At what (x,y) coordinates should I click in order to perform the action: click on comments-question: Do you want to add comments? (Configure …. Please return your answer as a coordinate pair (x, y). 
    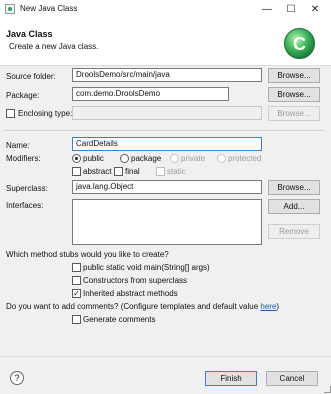
    Looking at the image, I should click on (142, 306).